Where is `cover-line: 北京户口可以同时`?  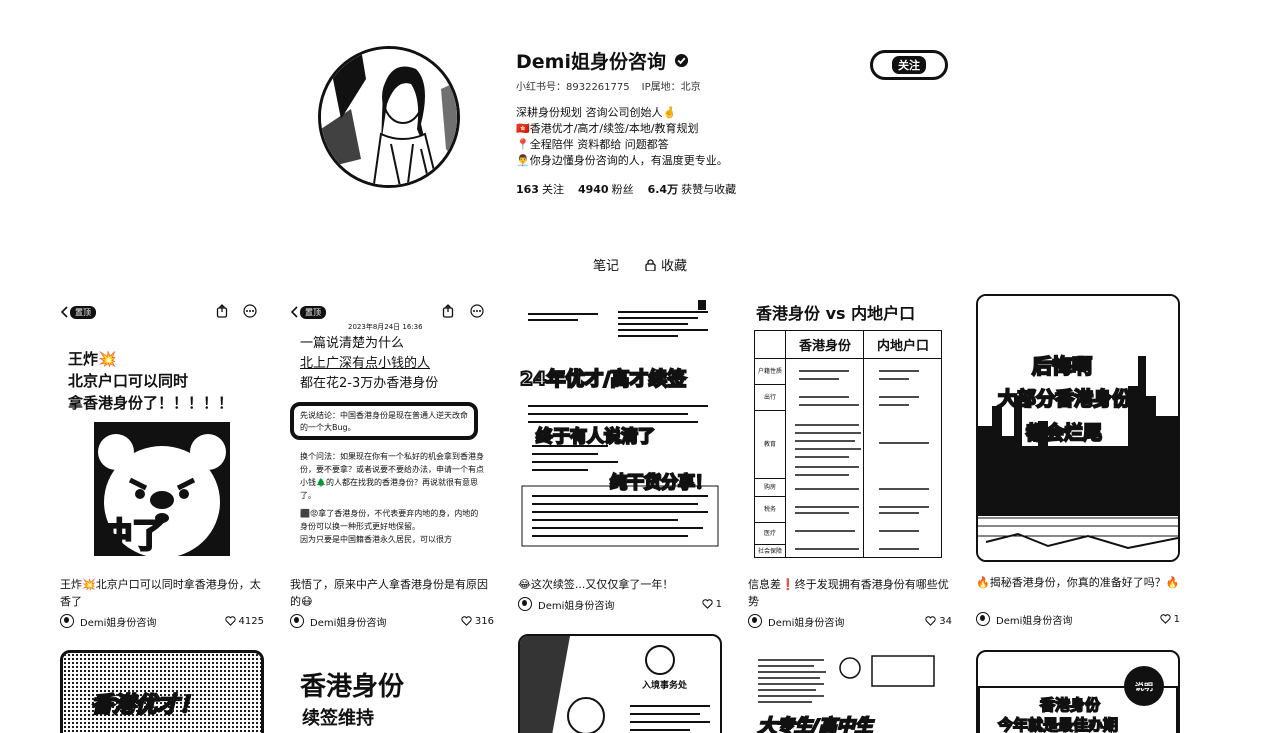 cover-line: 北京户口可以同时 is located at coordinates (128, 381).